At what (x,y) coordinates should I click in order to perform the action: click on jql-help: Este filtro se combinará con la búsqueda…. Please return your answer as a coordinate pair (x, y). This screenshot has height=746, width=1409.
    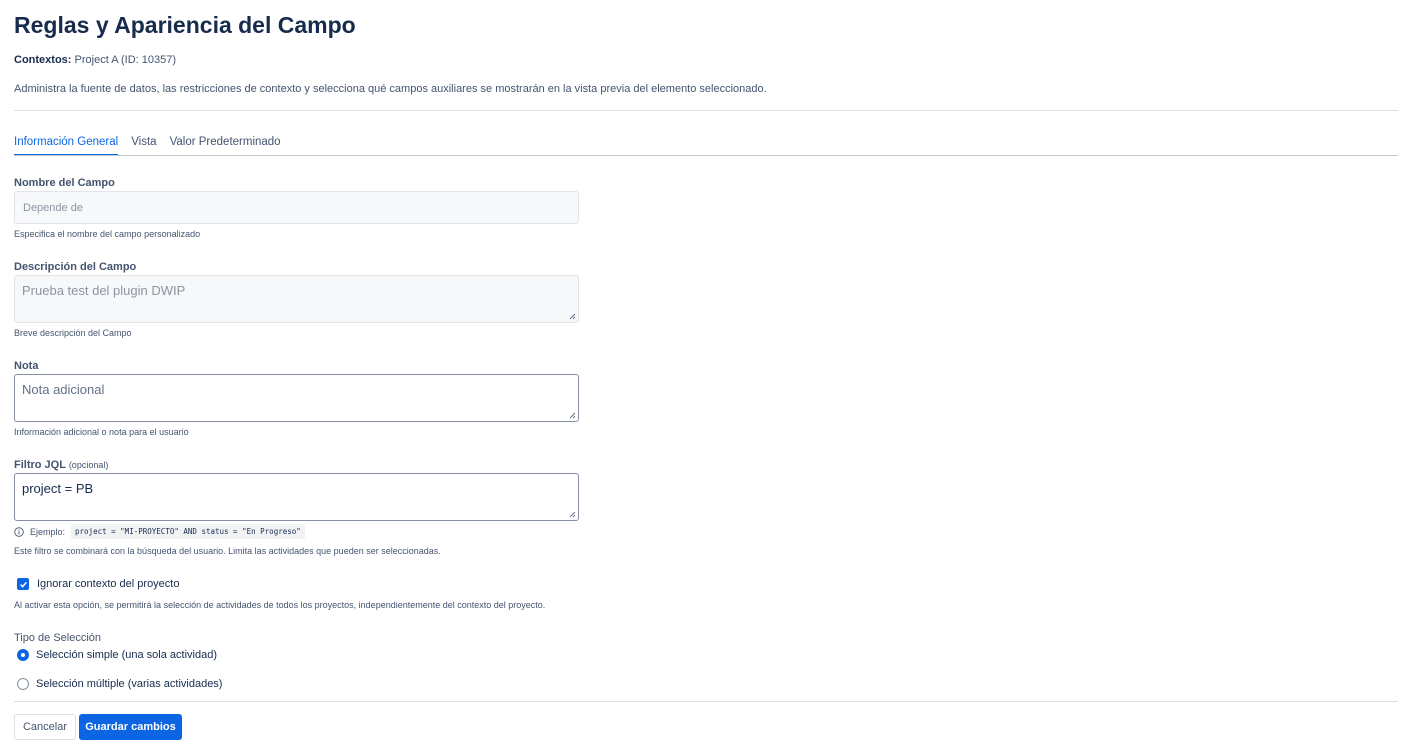
    Looking at the image, I should click on (227, 551).